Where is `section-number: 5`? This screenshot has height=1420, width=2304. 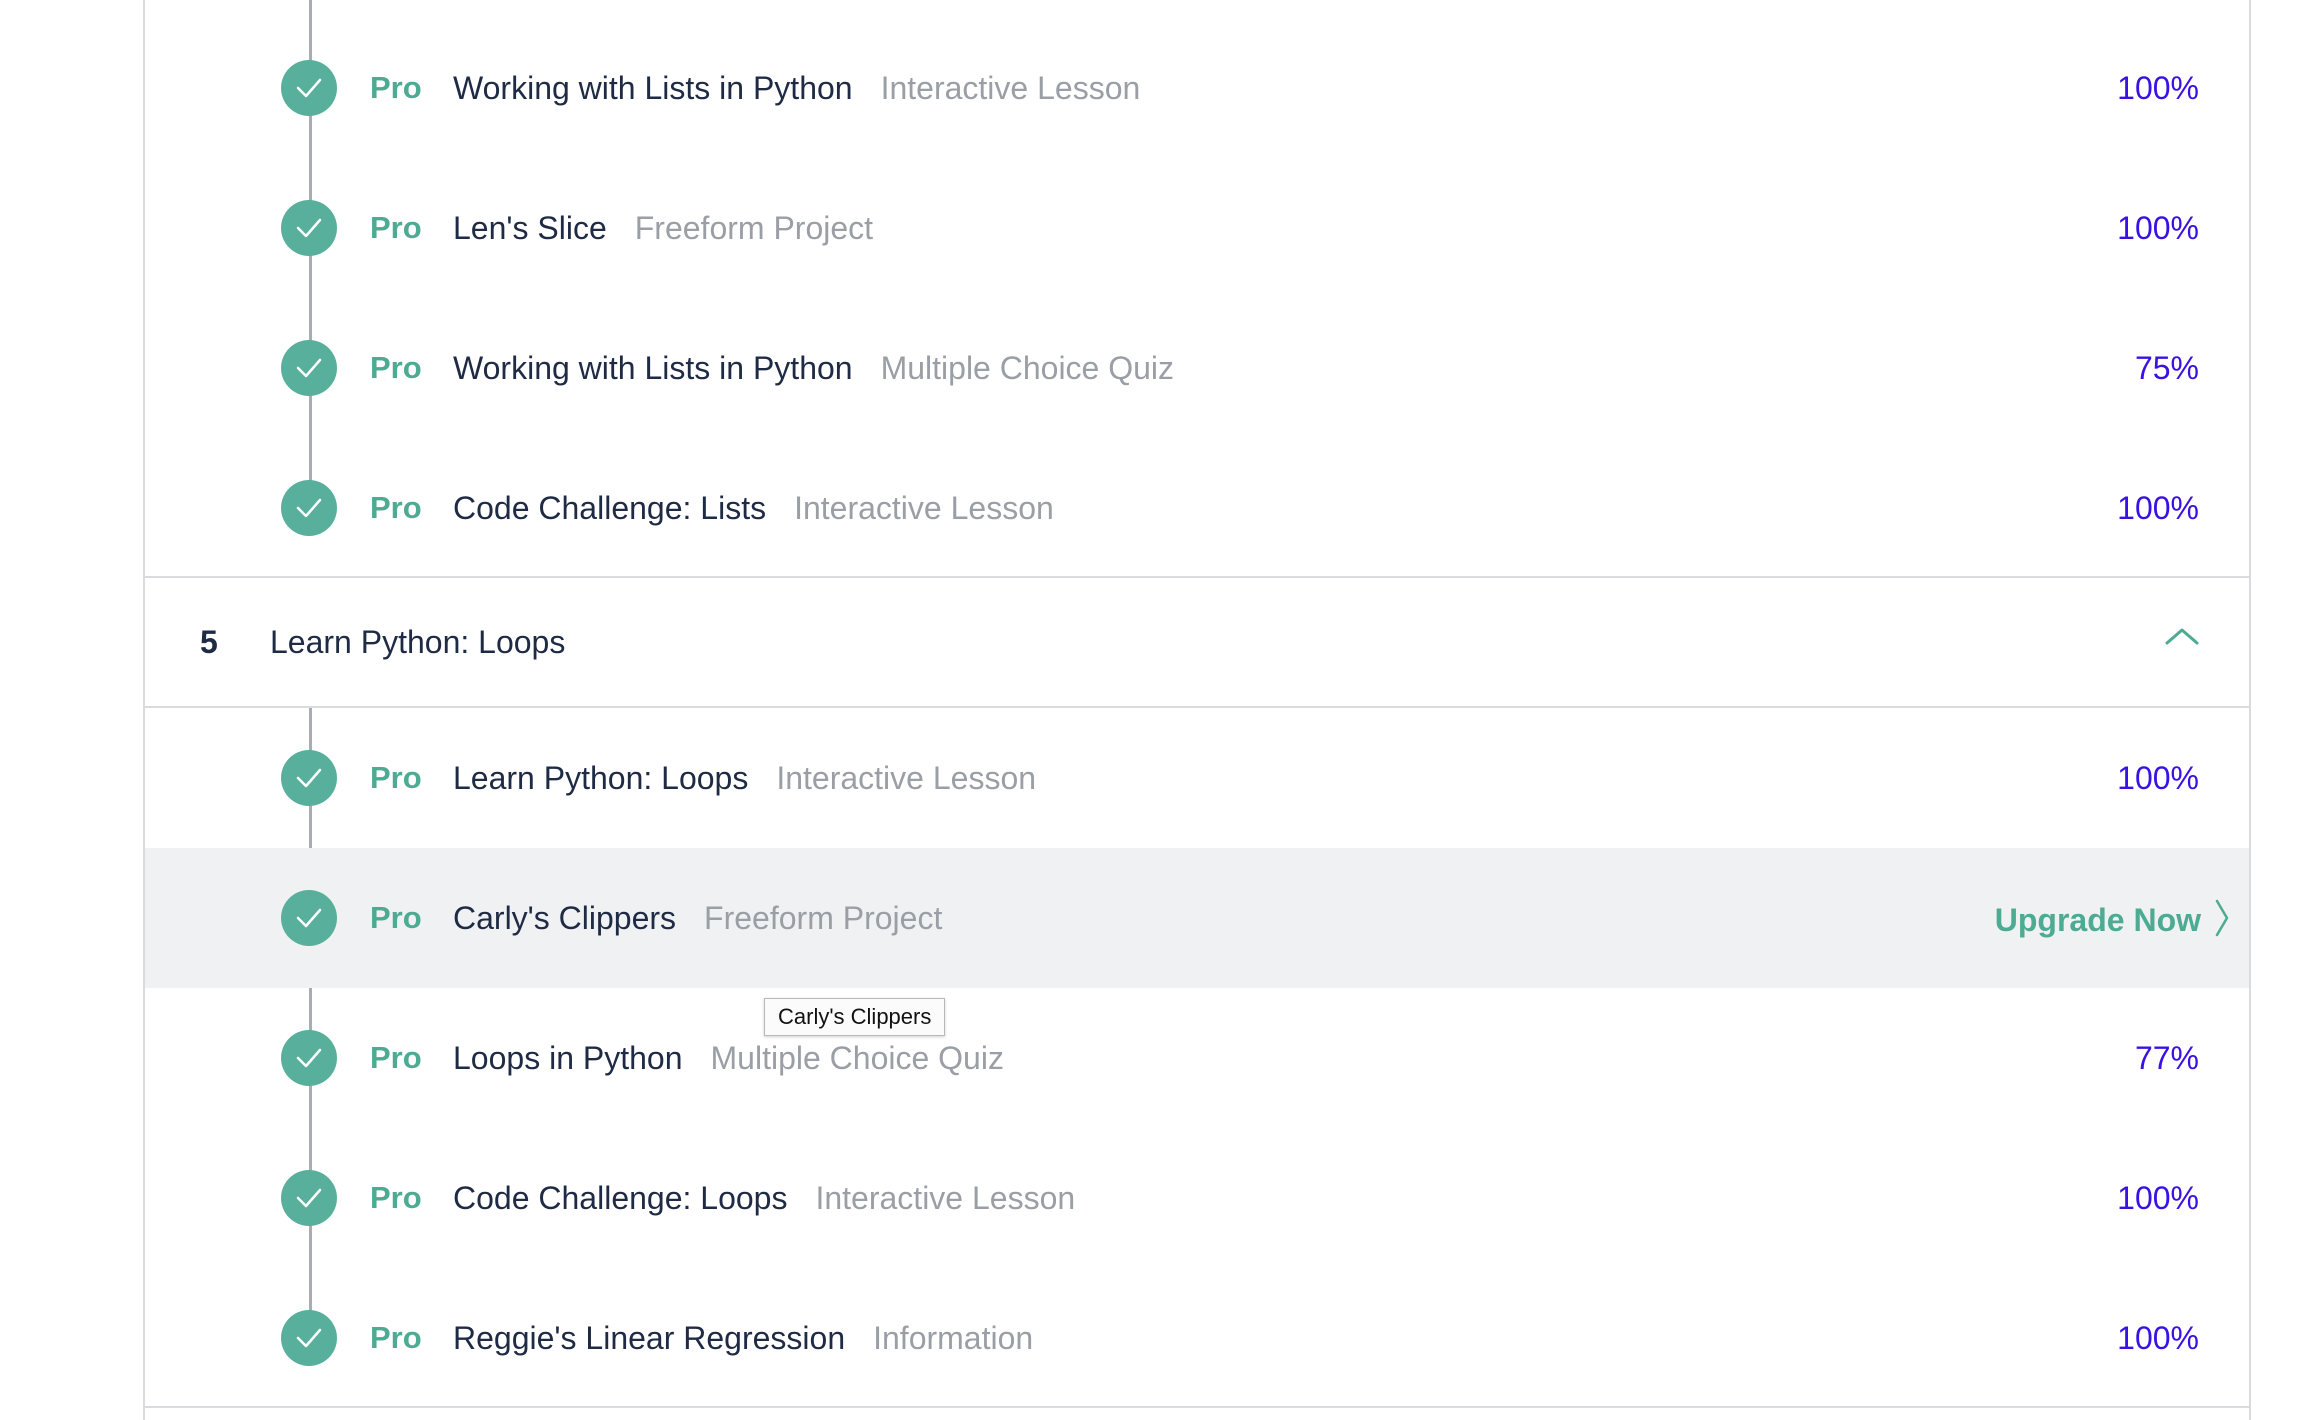 section-number: 5 is located at coordinates (209, 642).